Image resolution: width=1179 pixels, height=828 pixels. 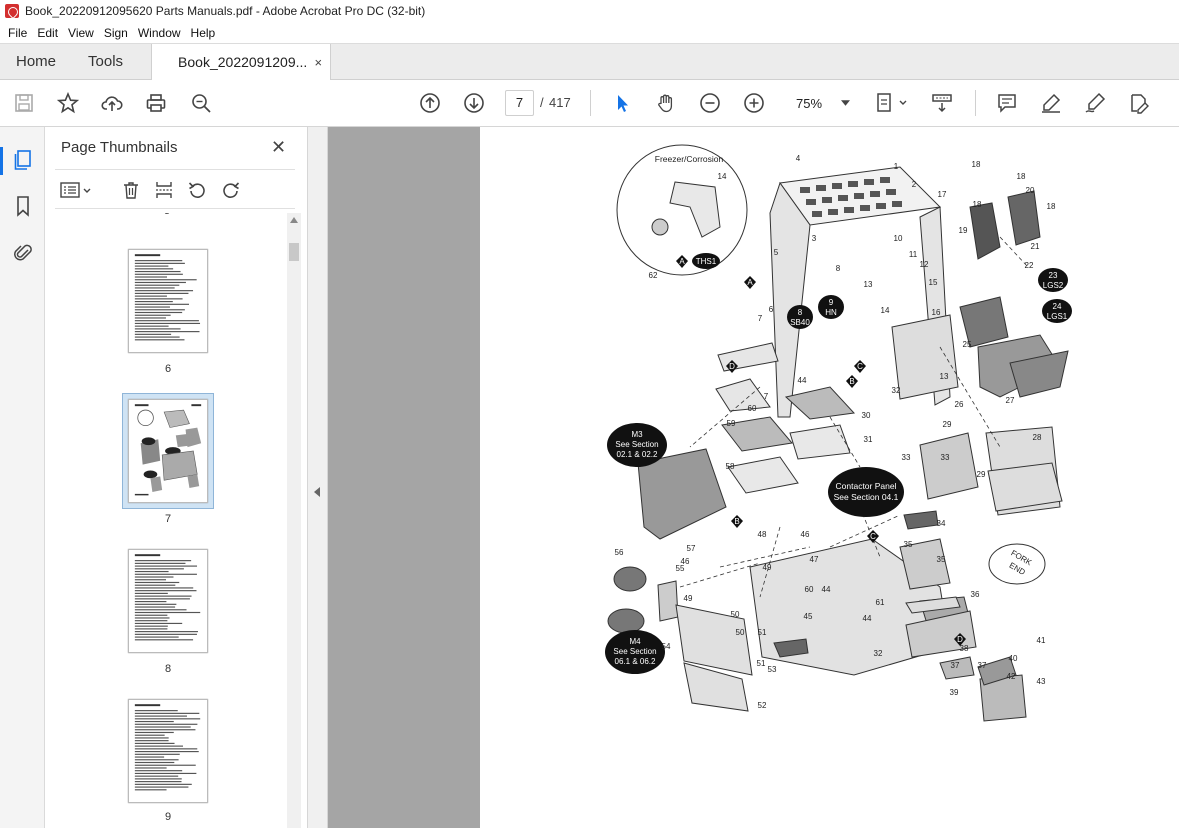 I want to click on insert-page-icon, so click(x=164, y=190).